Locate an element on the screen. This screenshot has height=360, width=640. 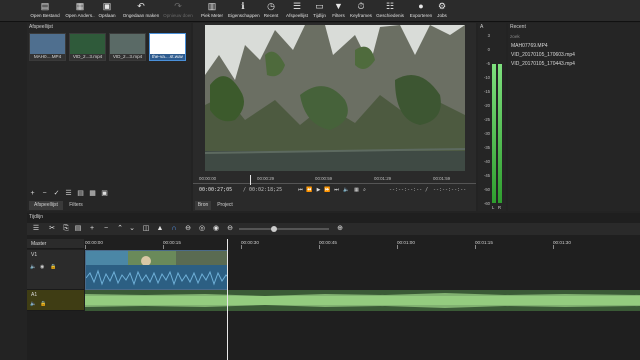
details-view-icon: ▤ is located at coordinates (80, 193).